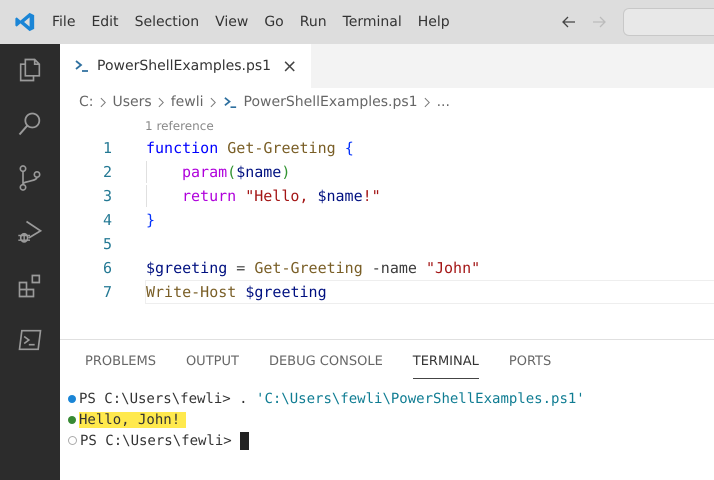  What do you see at coordinates (236, 292) in the screenshot?
I see `code-line: Write-Host $greeting` at bounding box center [236, 292].